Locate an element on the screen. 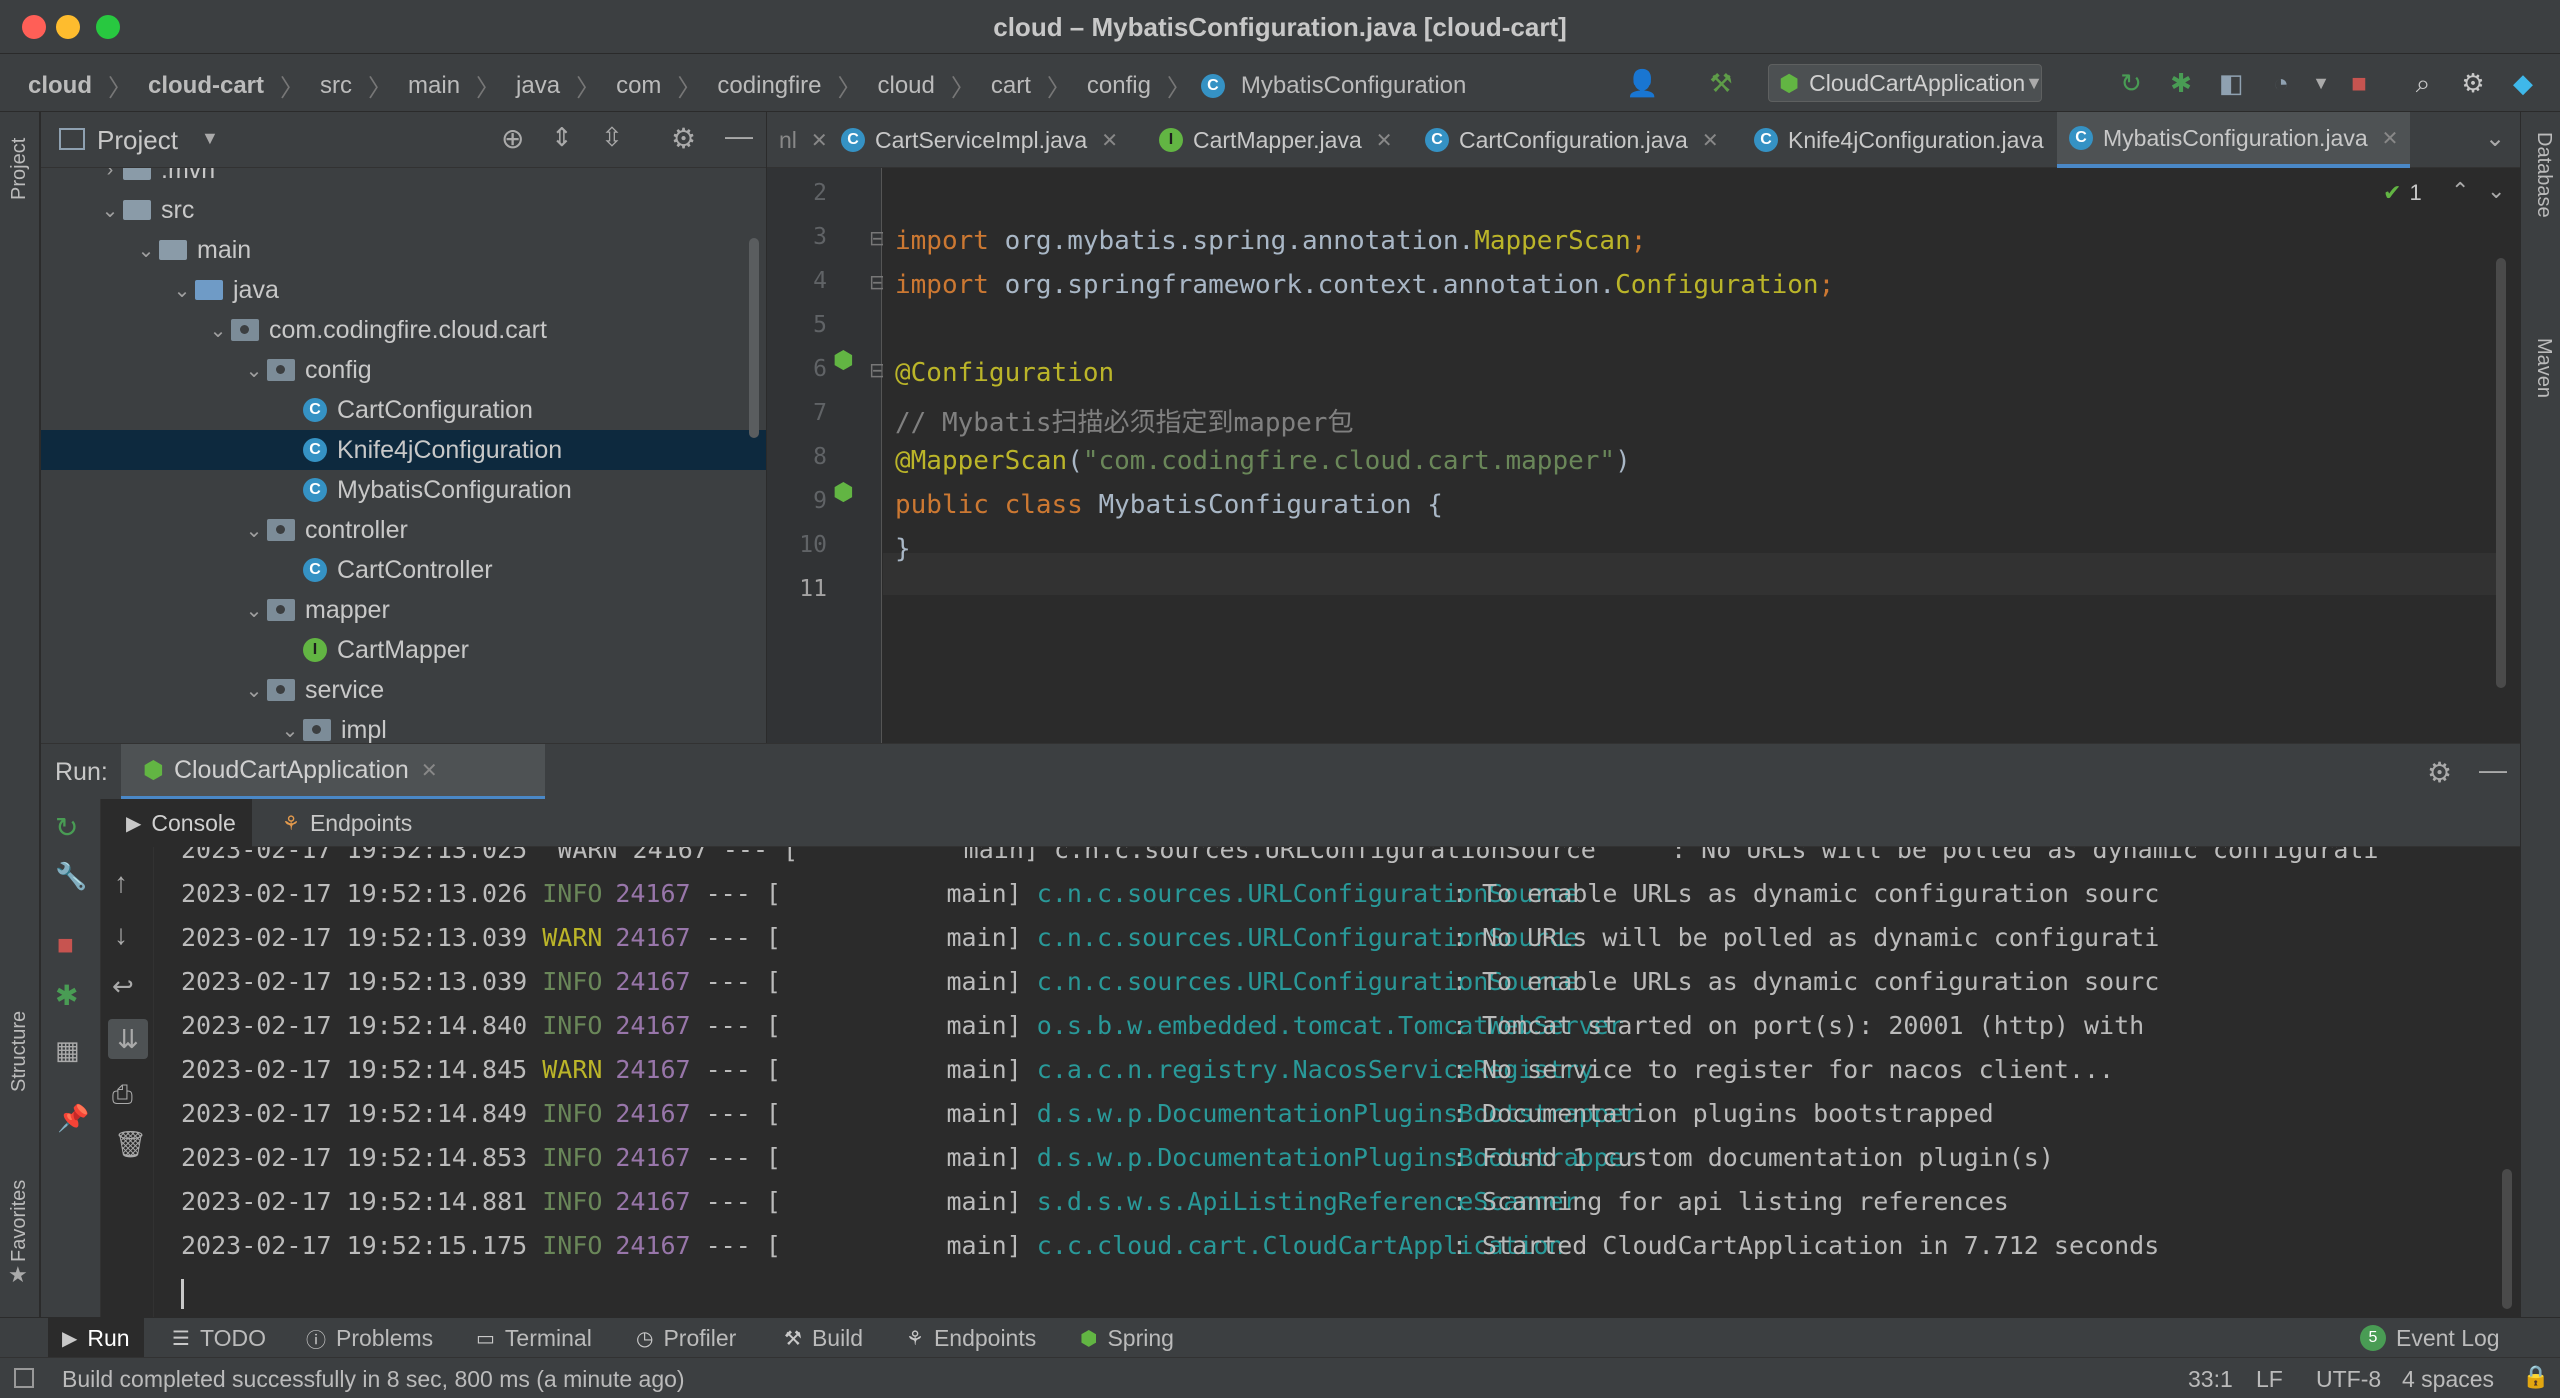  breadcrumb-item: com is located at coordinates (638, 86).